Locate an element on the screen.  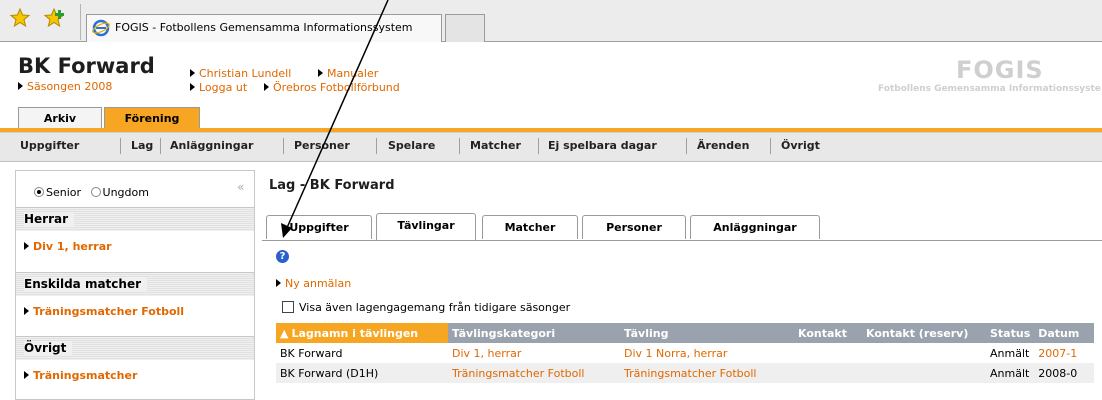
tab-tavlingar: Tävlingar is located at coordinates (426, 227).